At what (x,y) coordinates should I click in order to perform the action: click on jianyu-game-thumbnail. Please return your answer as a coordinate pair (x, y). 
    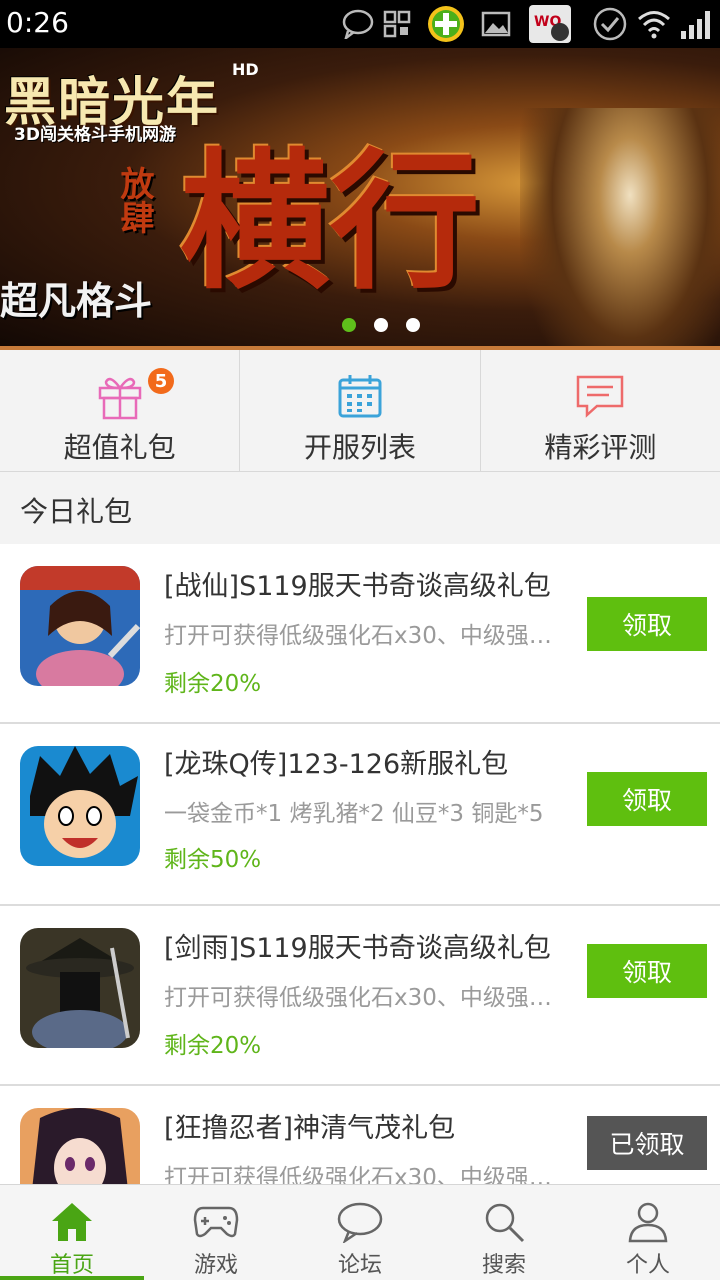
    Looking at the image, I should click on (80, 988).